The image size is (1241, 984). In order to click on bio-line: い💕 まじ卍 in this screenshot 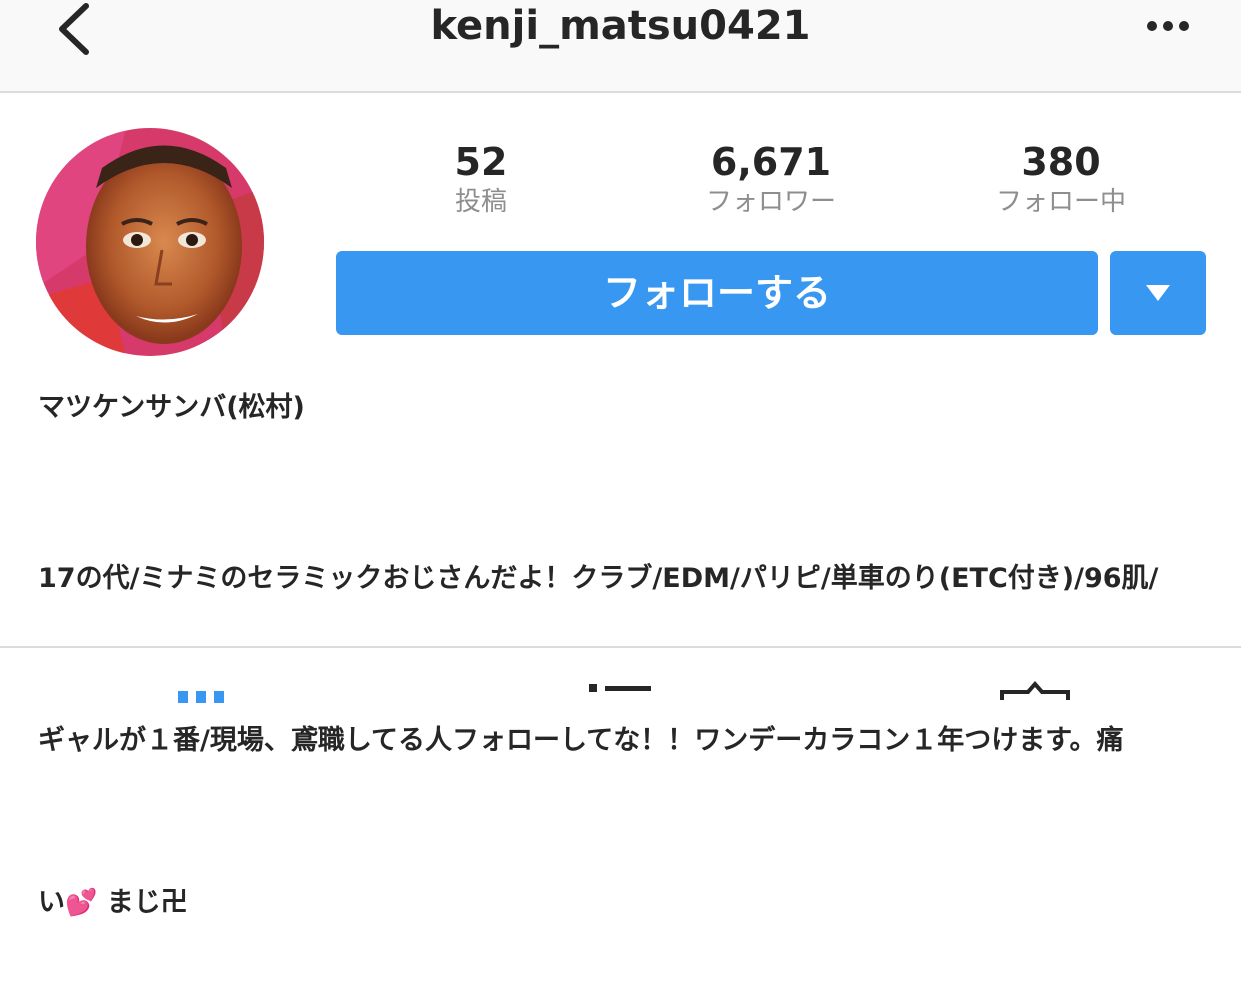, I will do `click(628, 903)`.